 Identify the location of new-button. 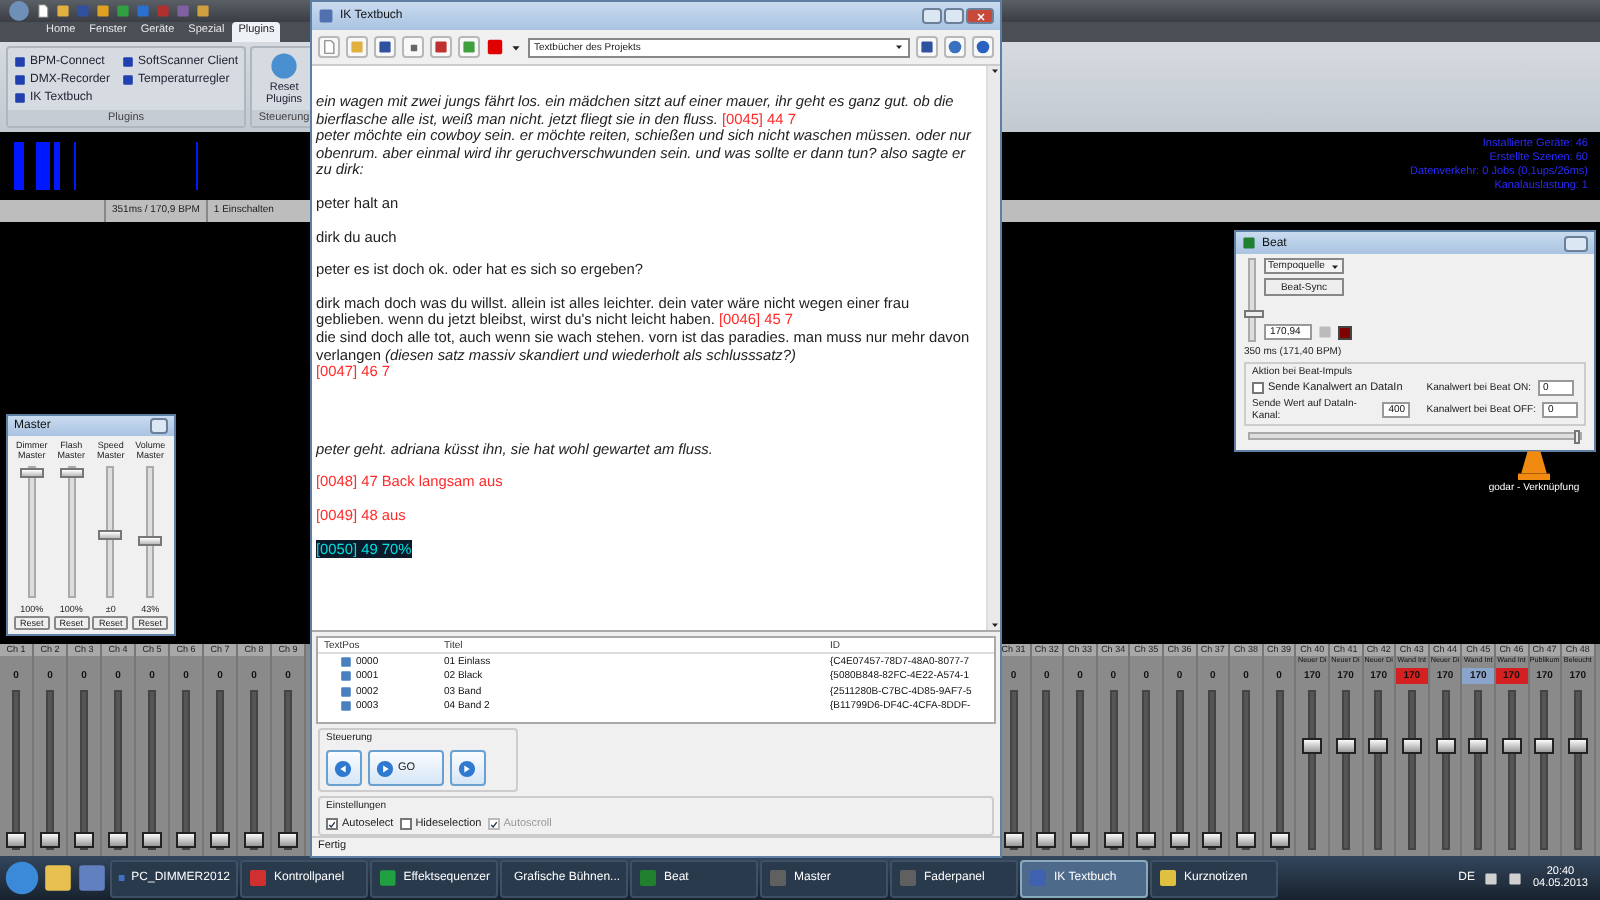
(329, 47).